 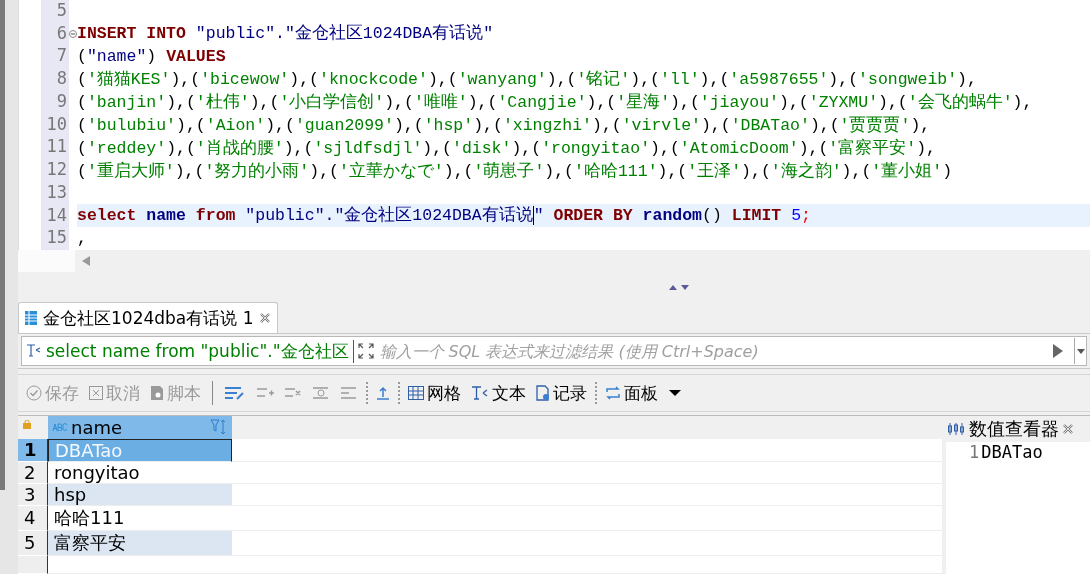 I want to click on grid-icon, so click(x=416, y=393).